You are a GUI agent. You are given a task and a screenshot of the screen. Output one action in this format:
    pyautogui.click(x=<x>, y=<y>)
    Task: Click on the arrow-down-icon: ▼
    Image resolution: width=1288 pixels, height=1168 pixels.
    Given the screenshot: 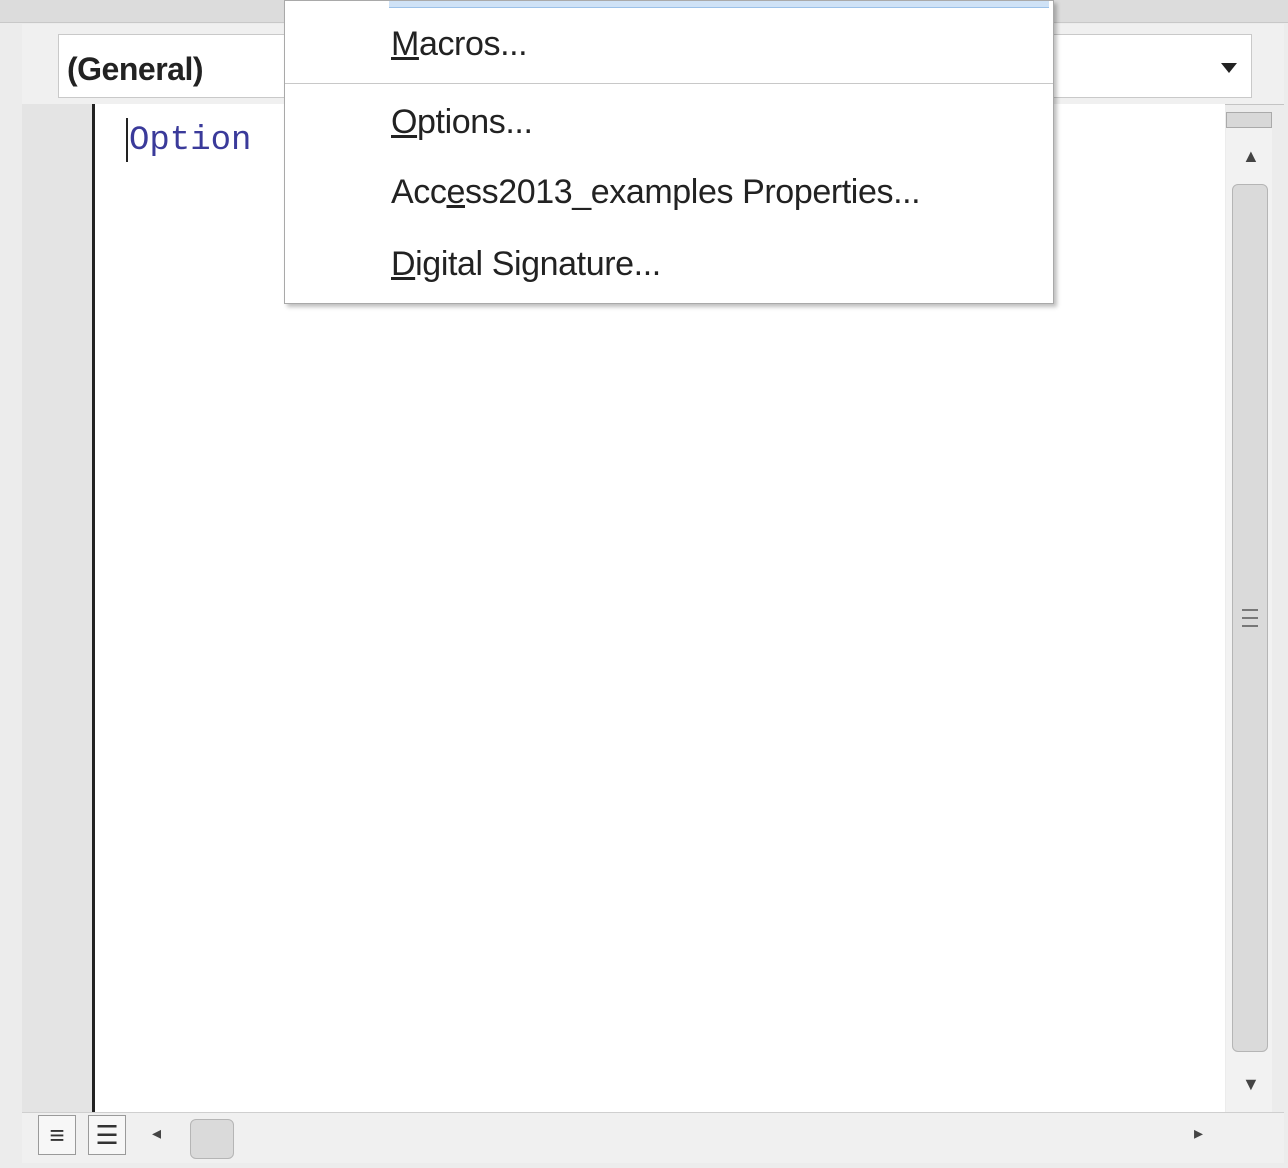 What is the action you would take?
    pyautogui.click(x=1251, y=1084)
    